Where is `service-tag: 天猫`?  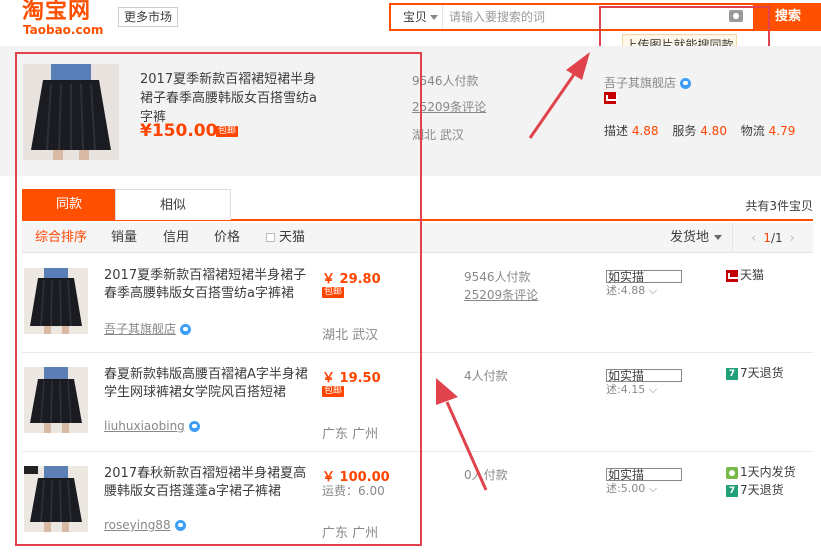 service-tag: 天猫 is located at coordinates (745, 274).